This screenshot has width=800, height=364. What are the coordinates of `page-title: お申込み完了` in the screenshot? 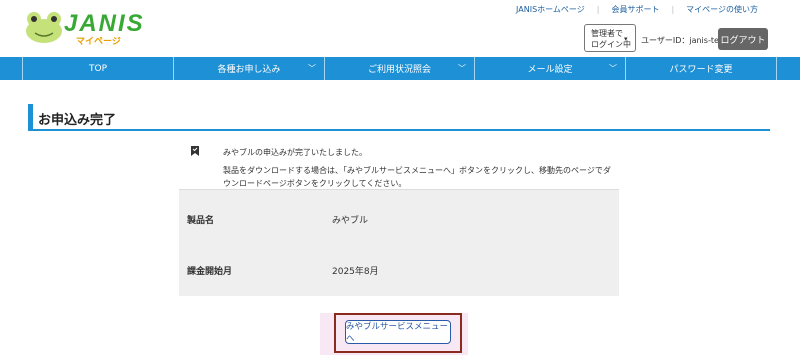 It's located at (77, 120).